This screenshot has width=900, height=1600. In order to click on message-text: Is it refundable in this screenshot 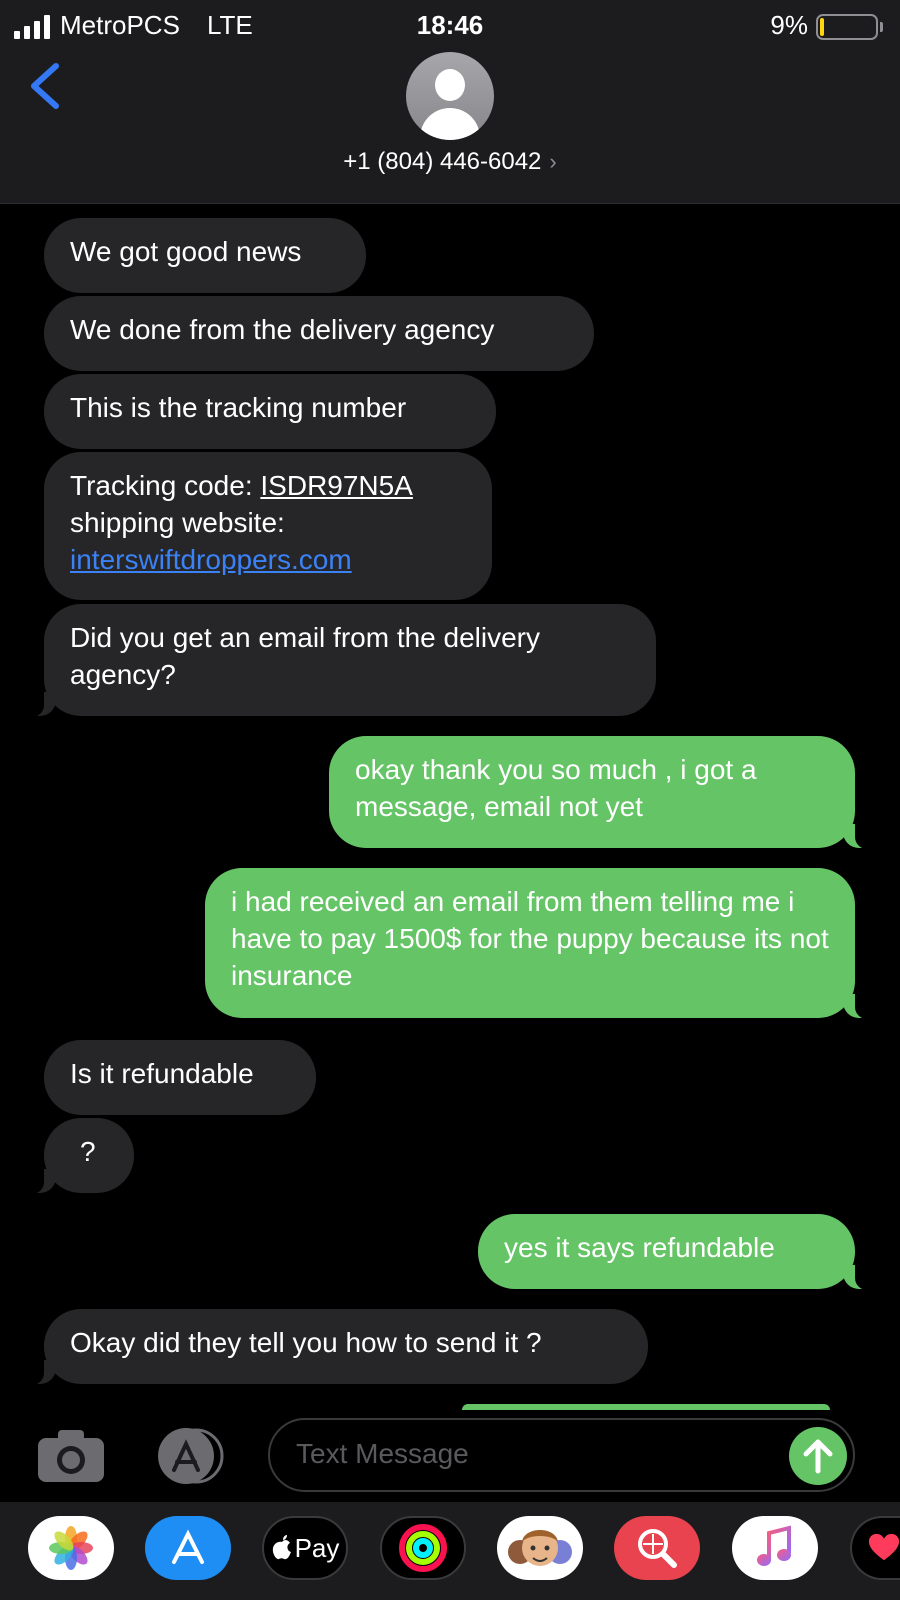, I will do `click(162, 1073)`.